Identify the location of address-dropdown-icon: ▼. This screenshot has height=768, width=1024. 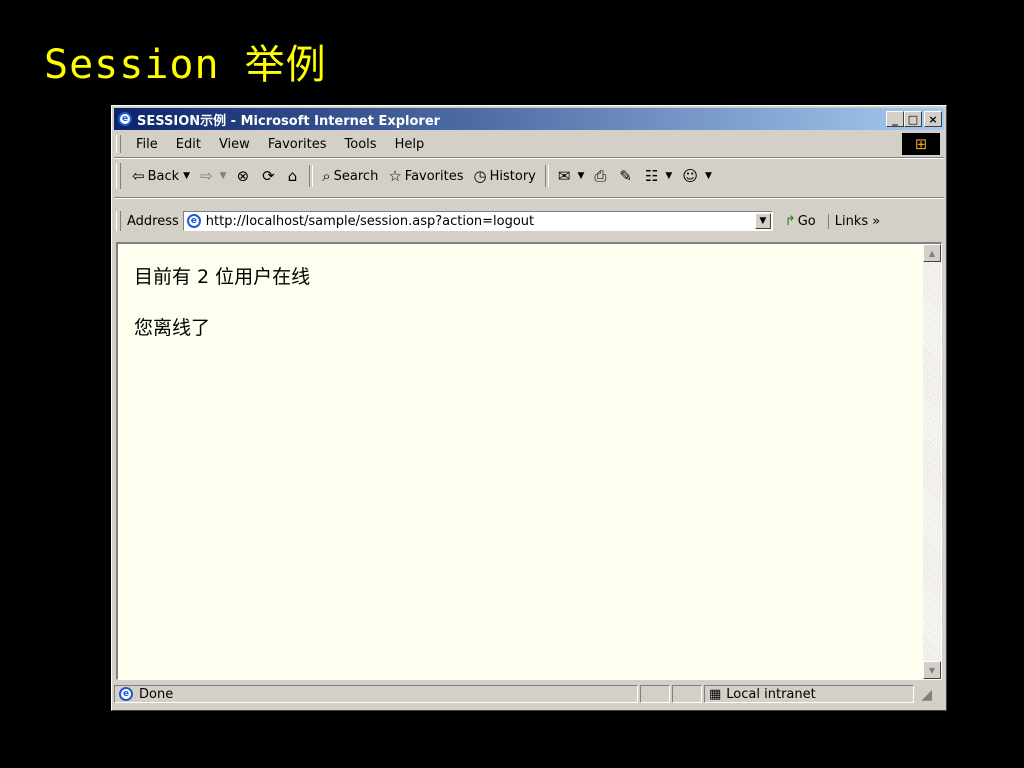
(762, 221).